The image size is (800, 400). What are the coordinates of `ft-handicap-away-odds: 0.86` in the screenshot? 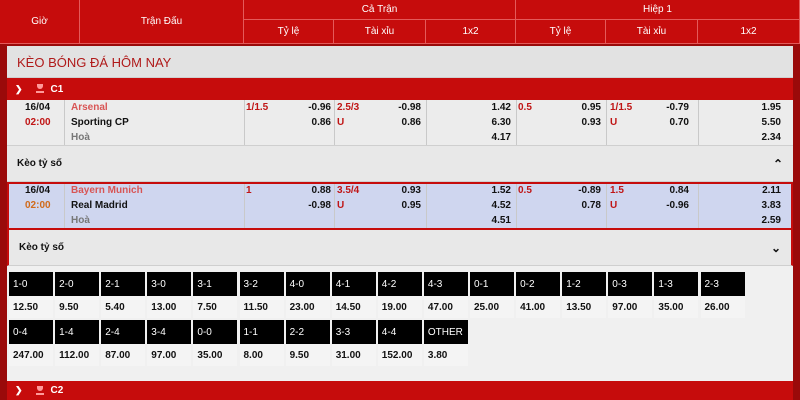 It's located at (314, 122).